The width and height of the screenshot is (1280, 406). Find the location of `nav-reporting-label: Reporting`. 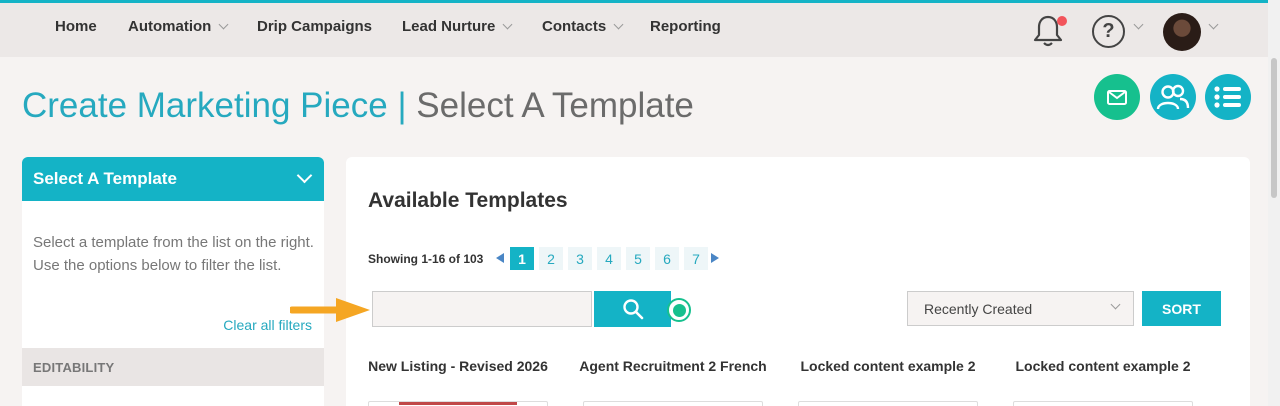

nav-reporting-label: Reporting is located at coordinates (685, 26).